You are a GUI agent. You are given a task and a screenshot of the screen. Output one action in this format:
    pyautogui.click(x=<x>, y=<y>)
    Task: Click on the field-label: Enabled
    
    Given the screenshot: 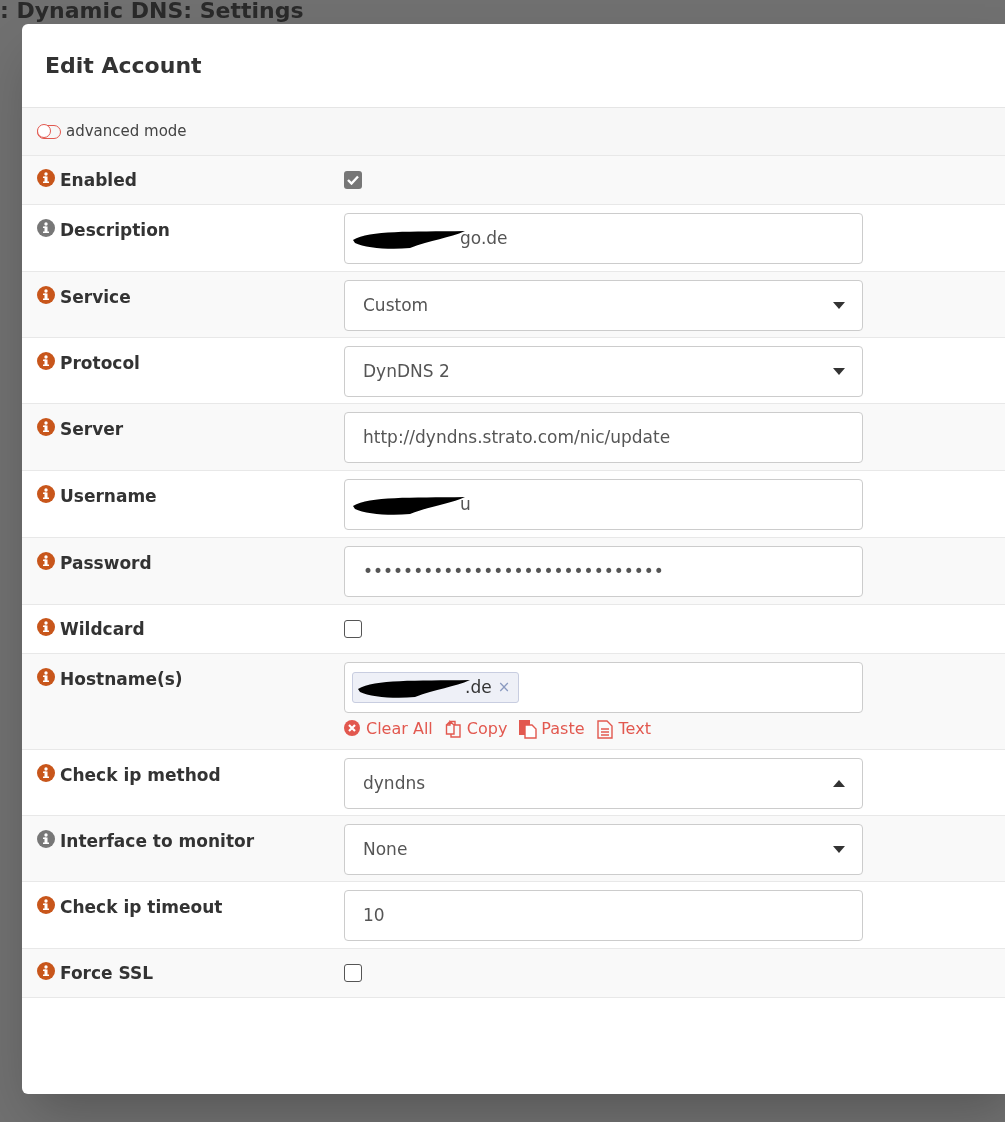 What is the action you would take?
    pyautogui.click(x=98, y=180)
    